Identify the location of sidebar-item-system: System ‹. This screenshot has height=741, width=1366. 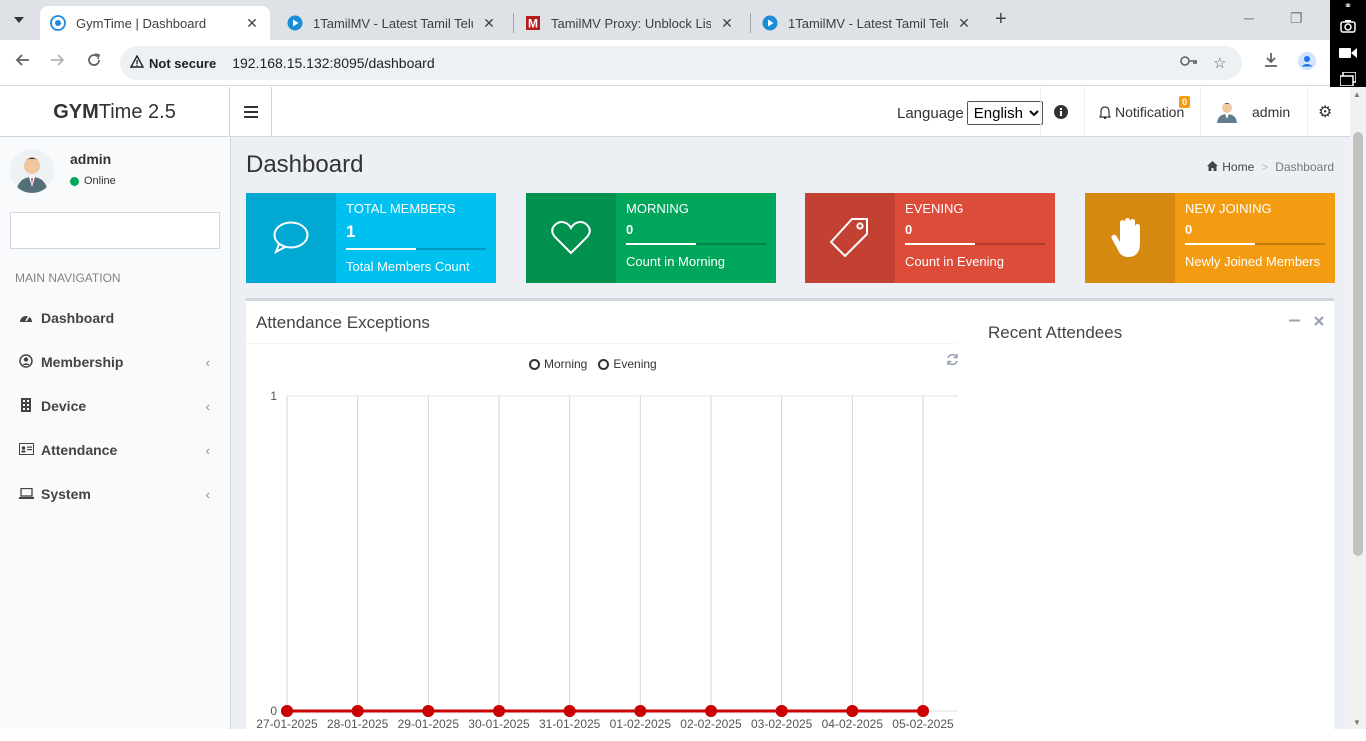
(115, 494).